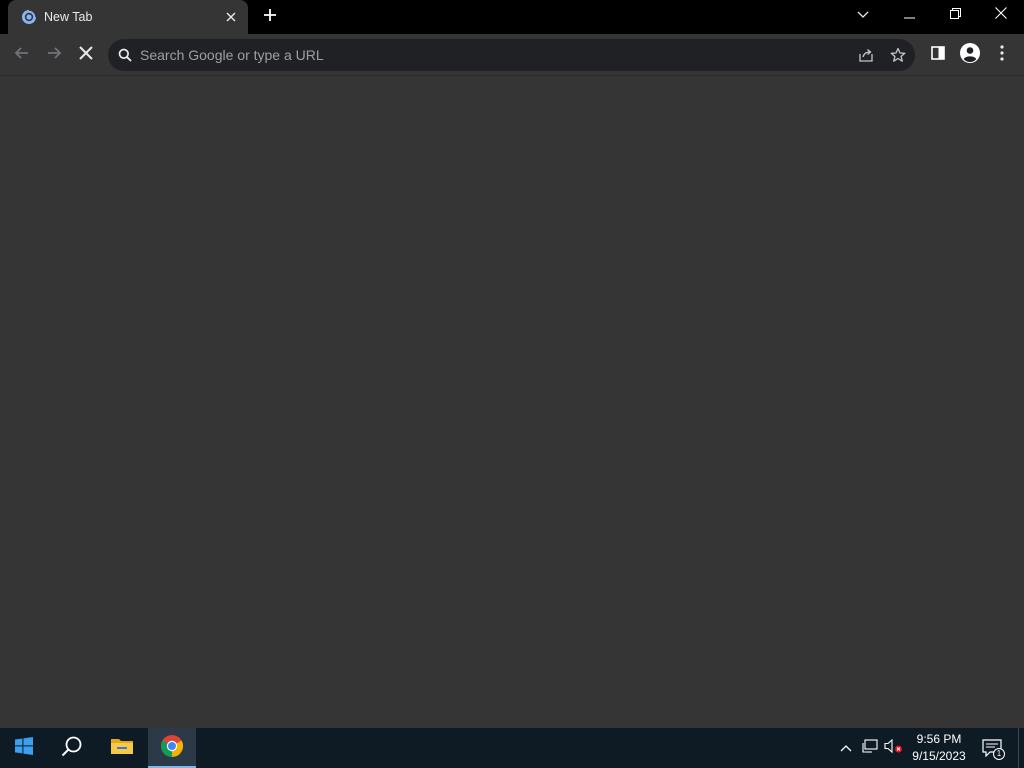 The height and width of the screenshot is (768, 1024). I want to click on arrow-right-icon, so click(54, 55).